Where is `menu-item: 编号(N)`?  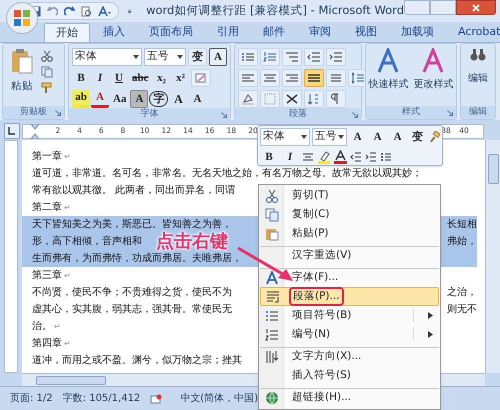 menu-item: 编号(N) is located at coordinates (349, 334).